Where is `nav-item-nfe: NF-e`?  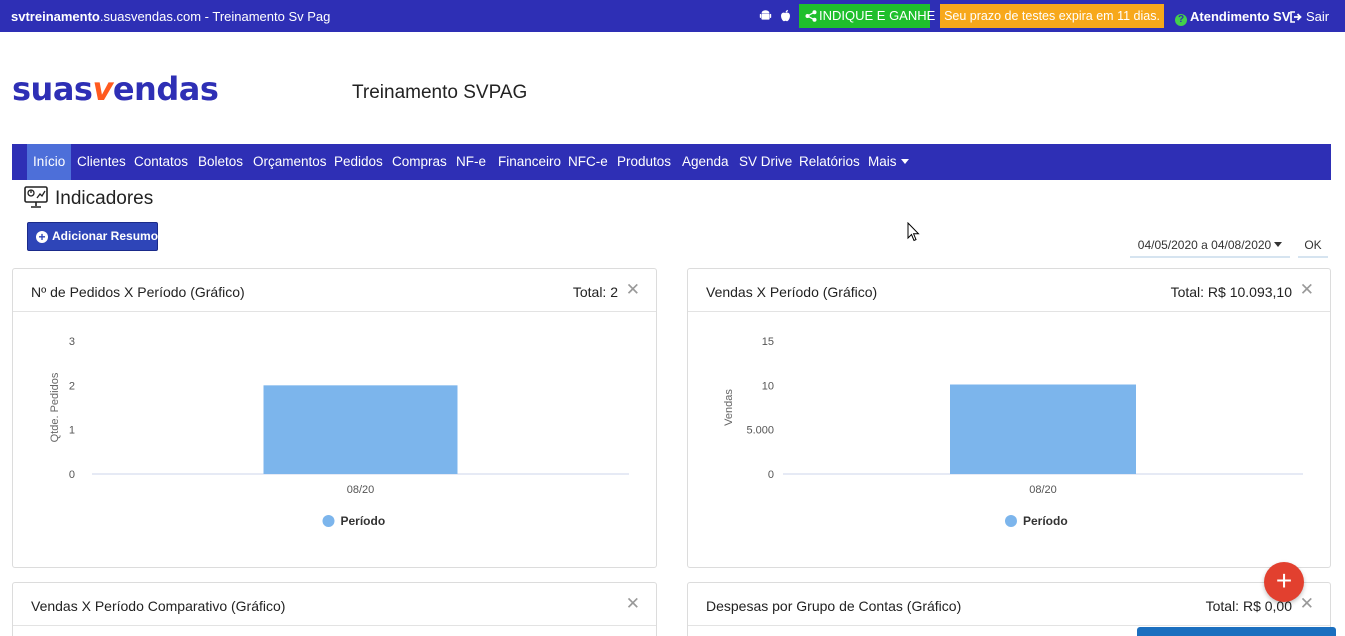 nav-item-nfe: NF-e is located at coordinates (471, 162).